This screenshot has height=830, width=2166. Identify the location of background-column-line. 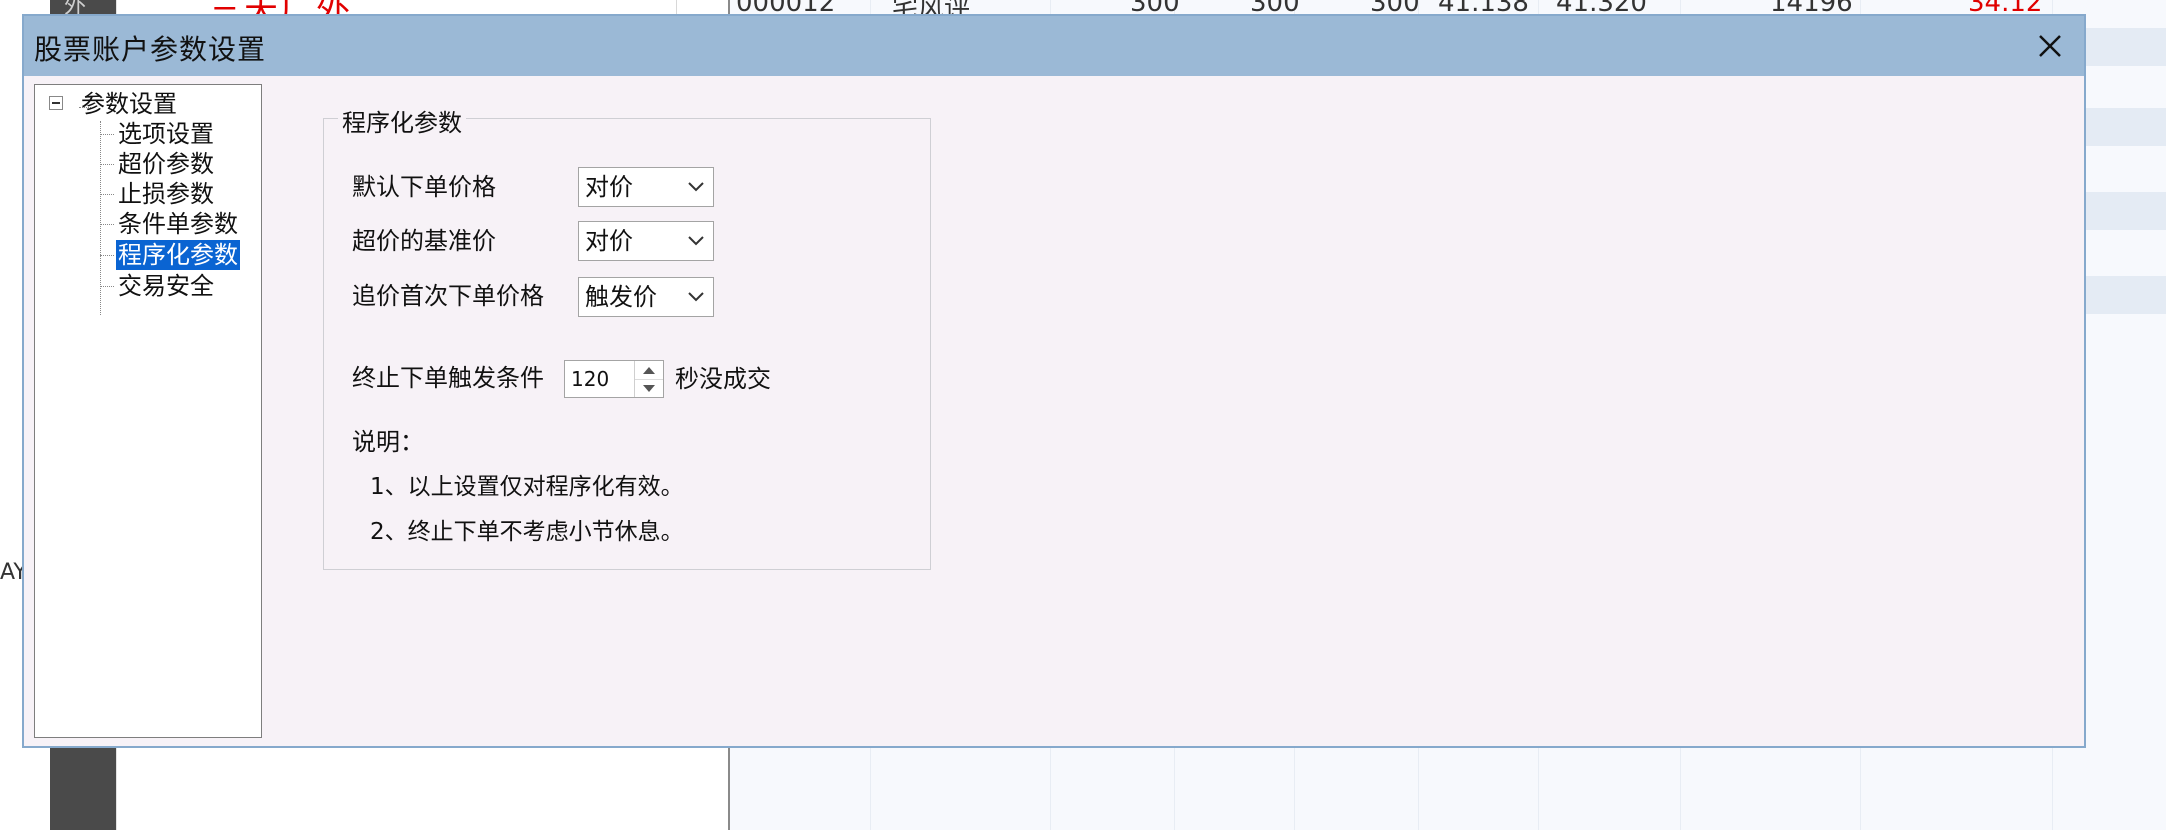
(676, 7).